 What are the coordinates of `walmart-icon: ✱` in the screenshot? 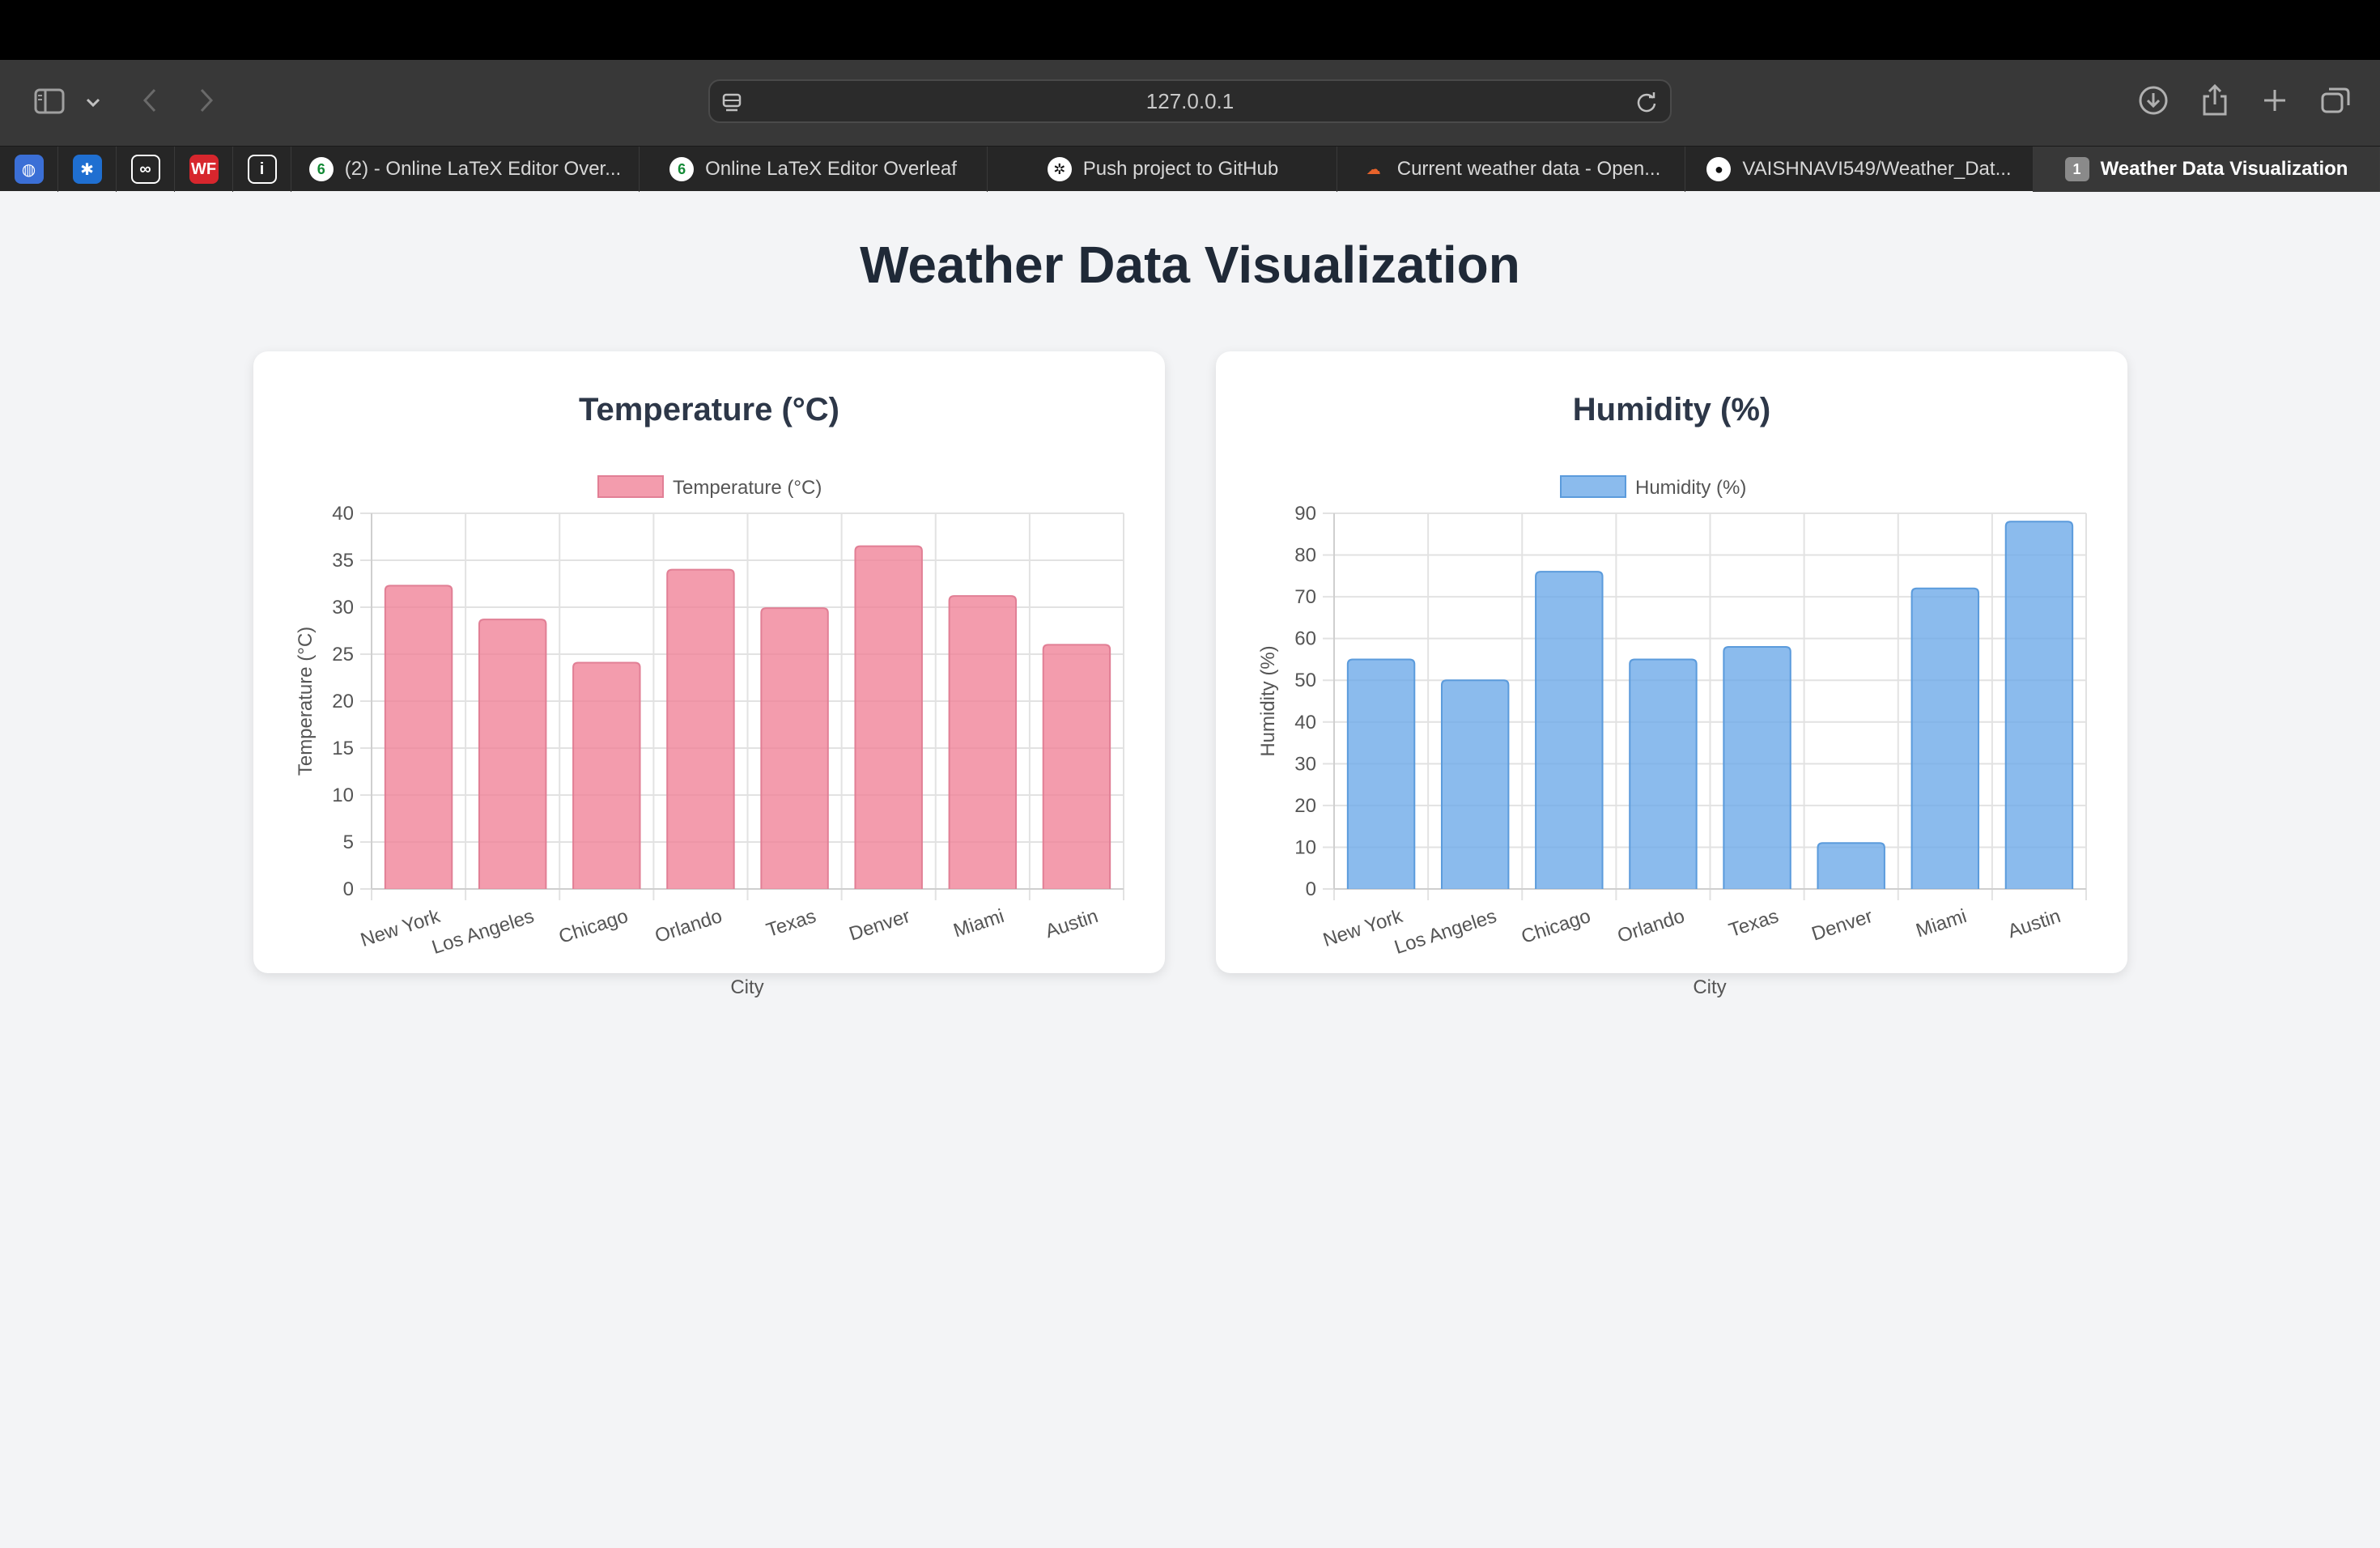 It's located at (87, 169).